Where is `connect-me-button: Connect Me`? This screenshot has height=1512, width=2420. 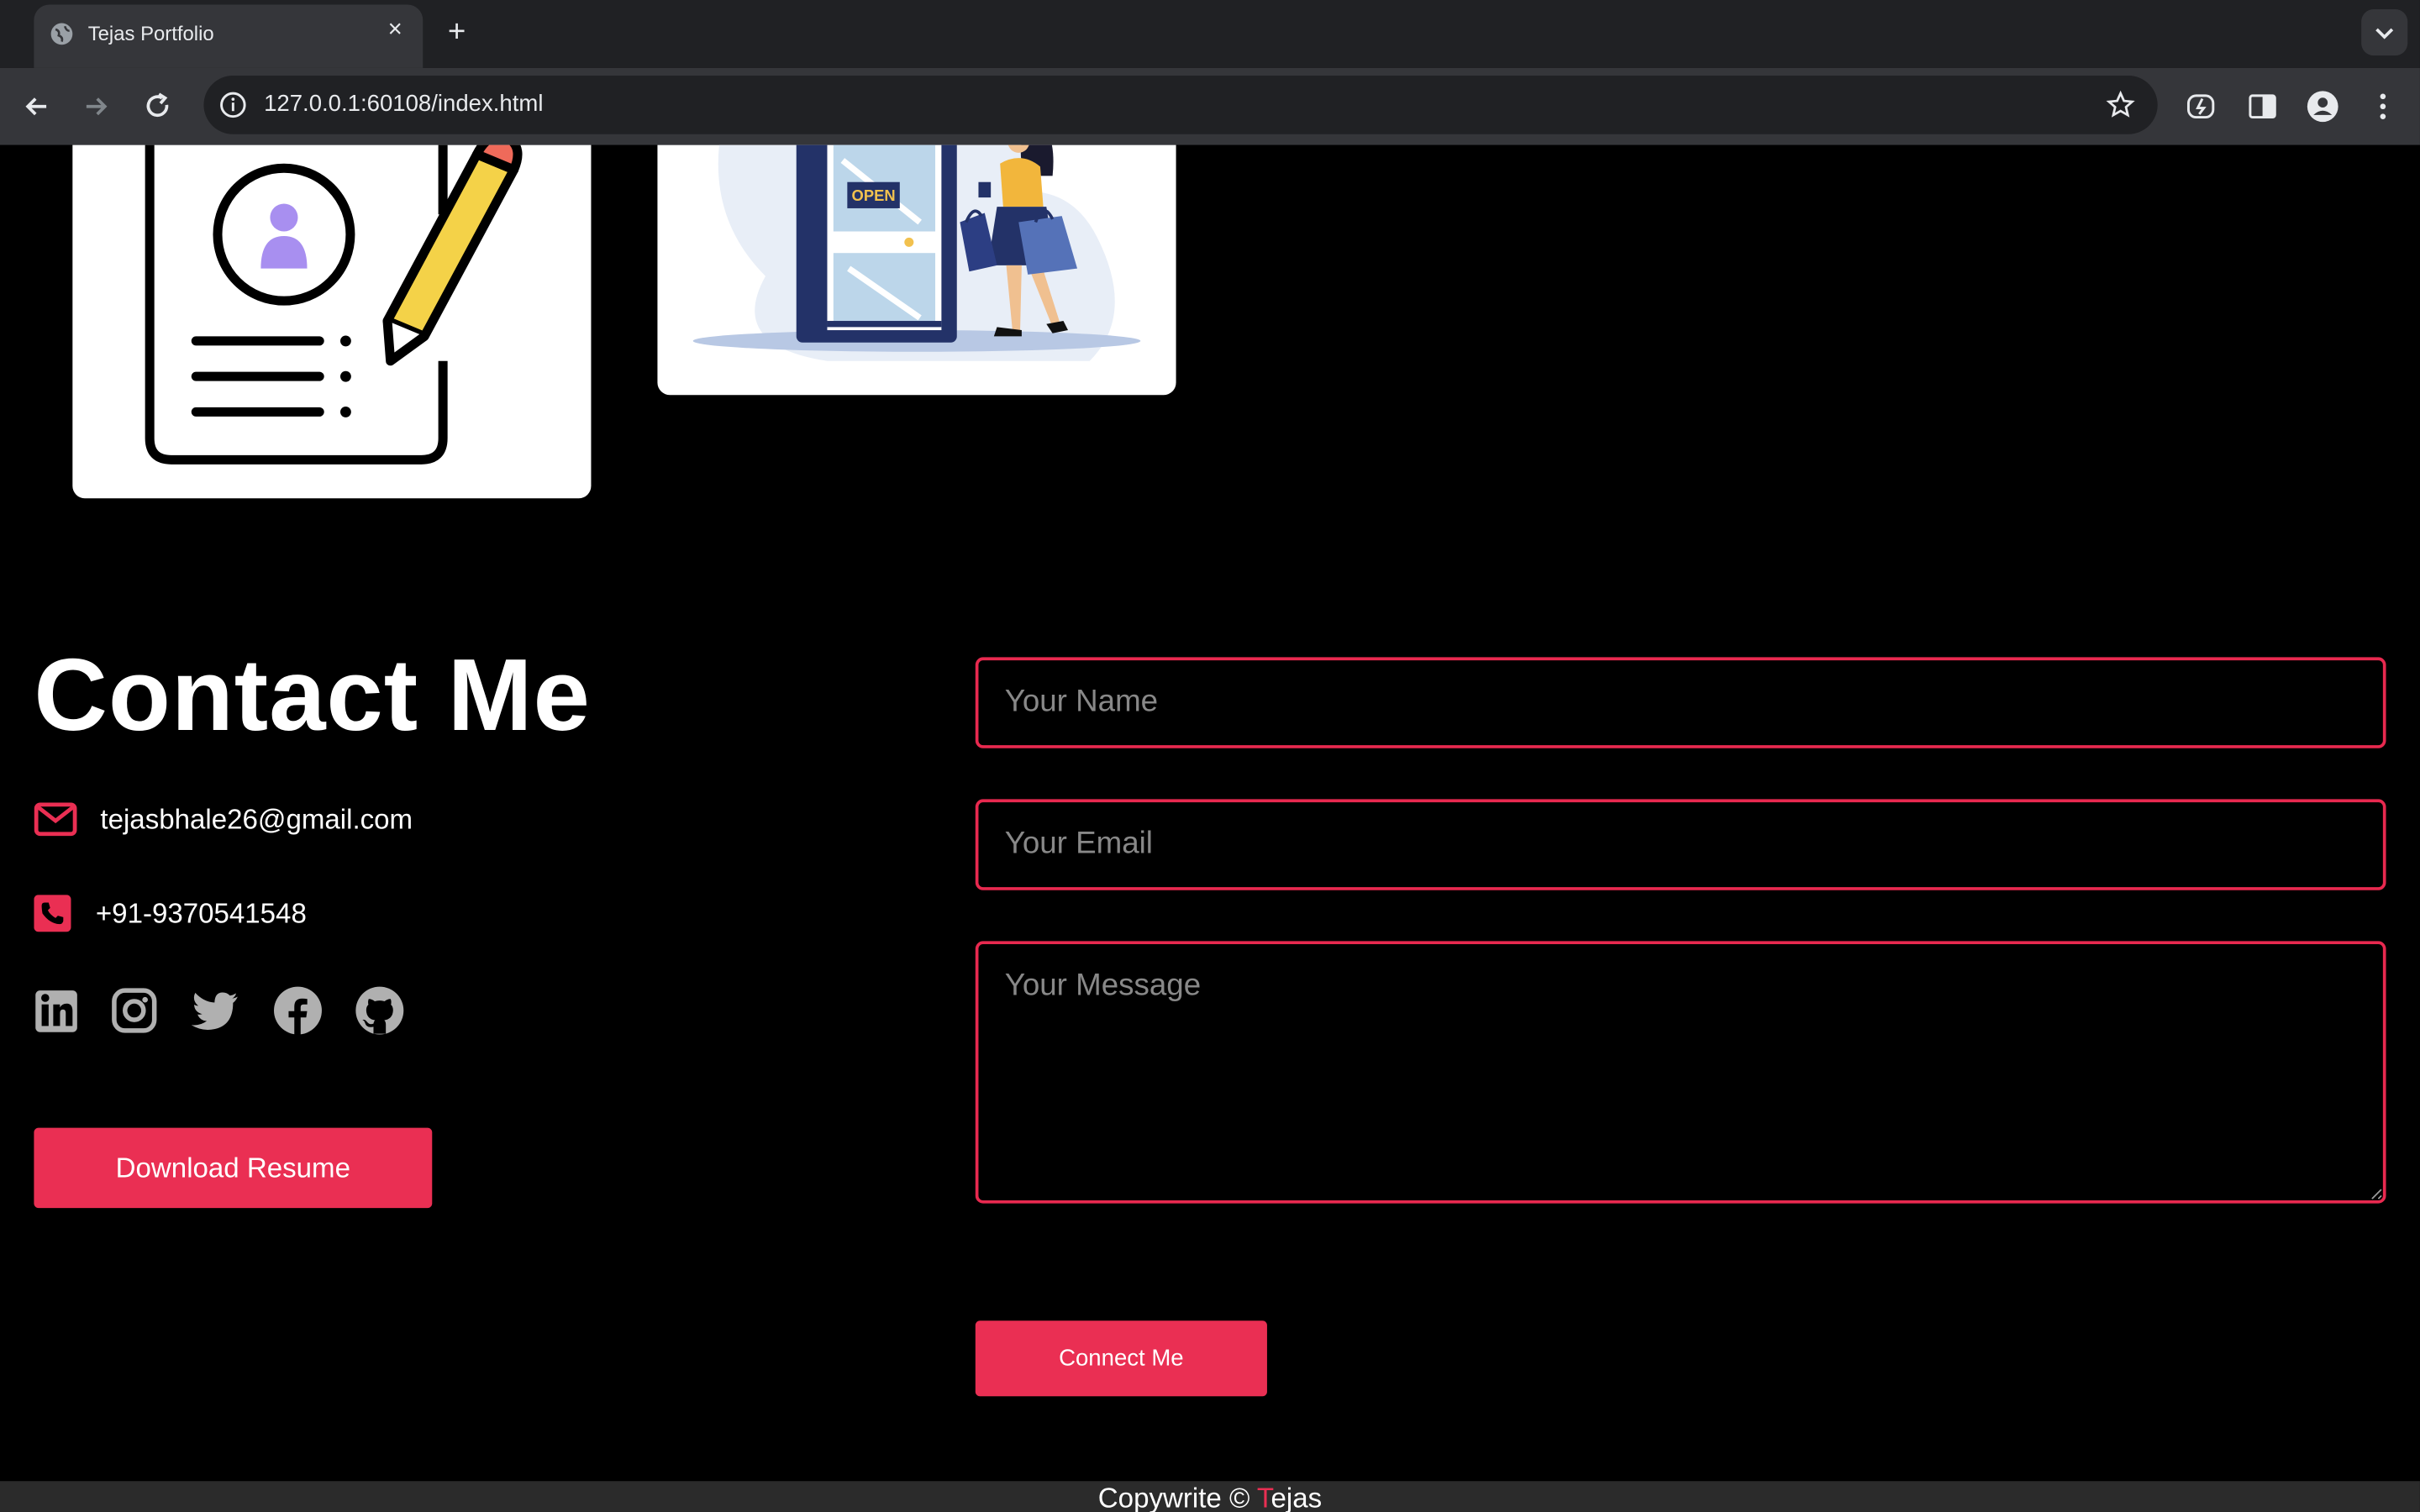
connect-me-button: Connect Me is located at coordinates (1121, 1358).